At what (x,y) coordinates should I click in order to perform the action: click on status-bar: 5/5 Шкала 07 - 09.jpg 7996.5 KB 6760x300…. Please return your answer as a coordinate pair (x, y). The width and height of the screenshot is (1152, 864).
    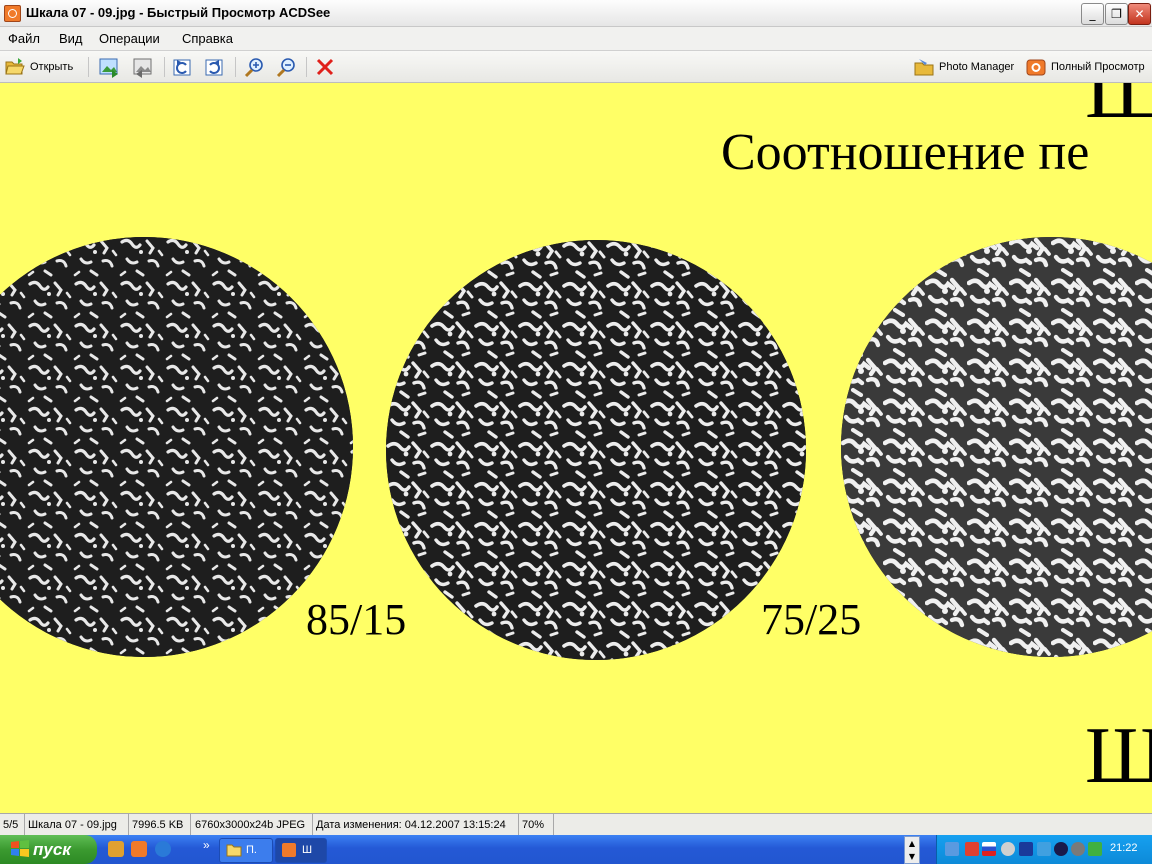
    Looking at the image, I should click on (576, 824).